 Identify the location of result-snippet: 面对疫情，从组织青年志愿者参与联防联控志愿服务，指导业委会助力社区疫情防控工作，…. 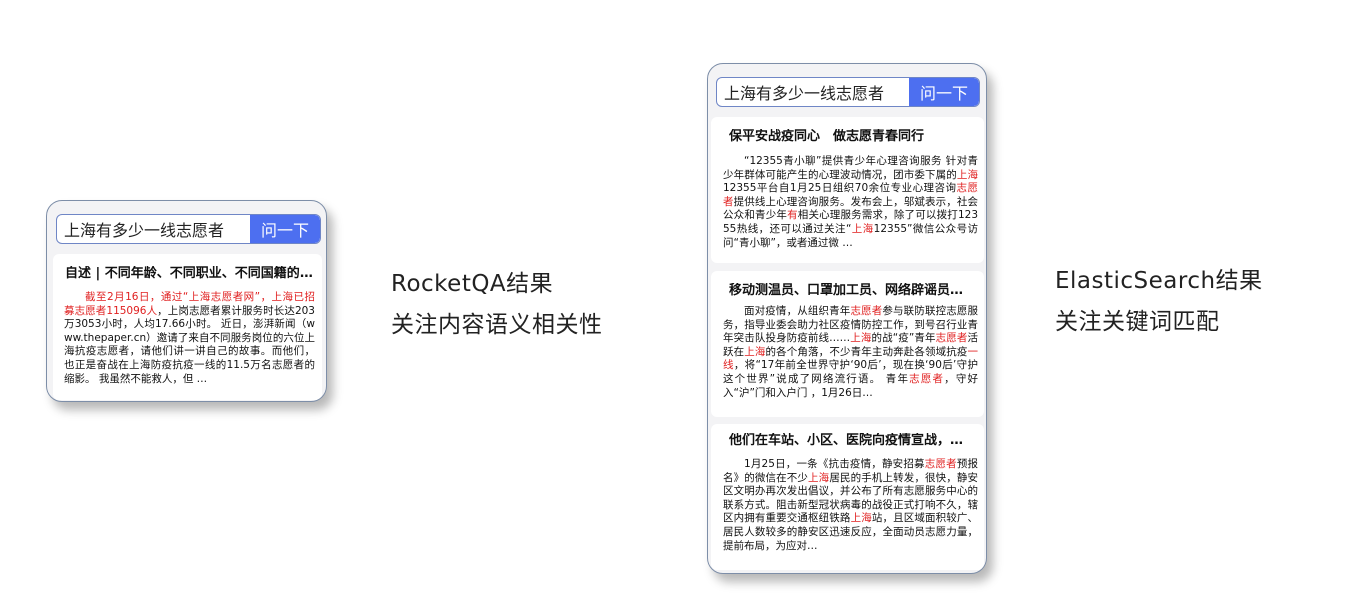
(850, 353).